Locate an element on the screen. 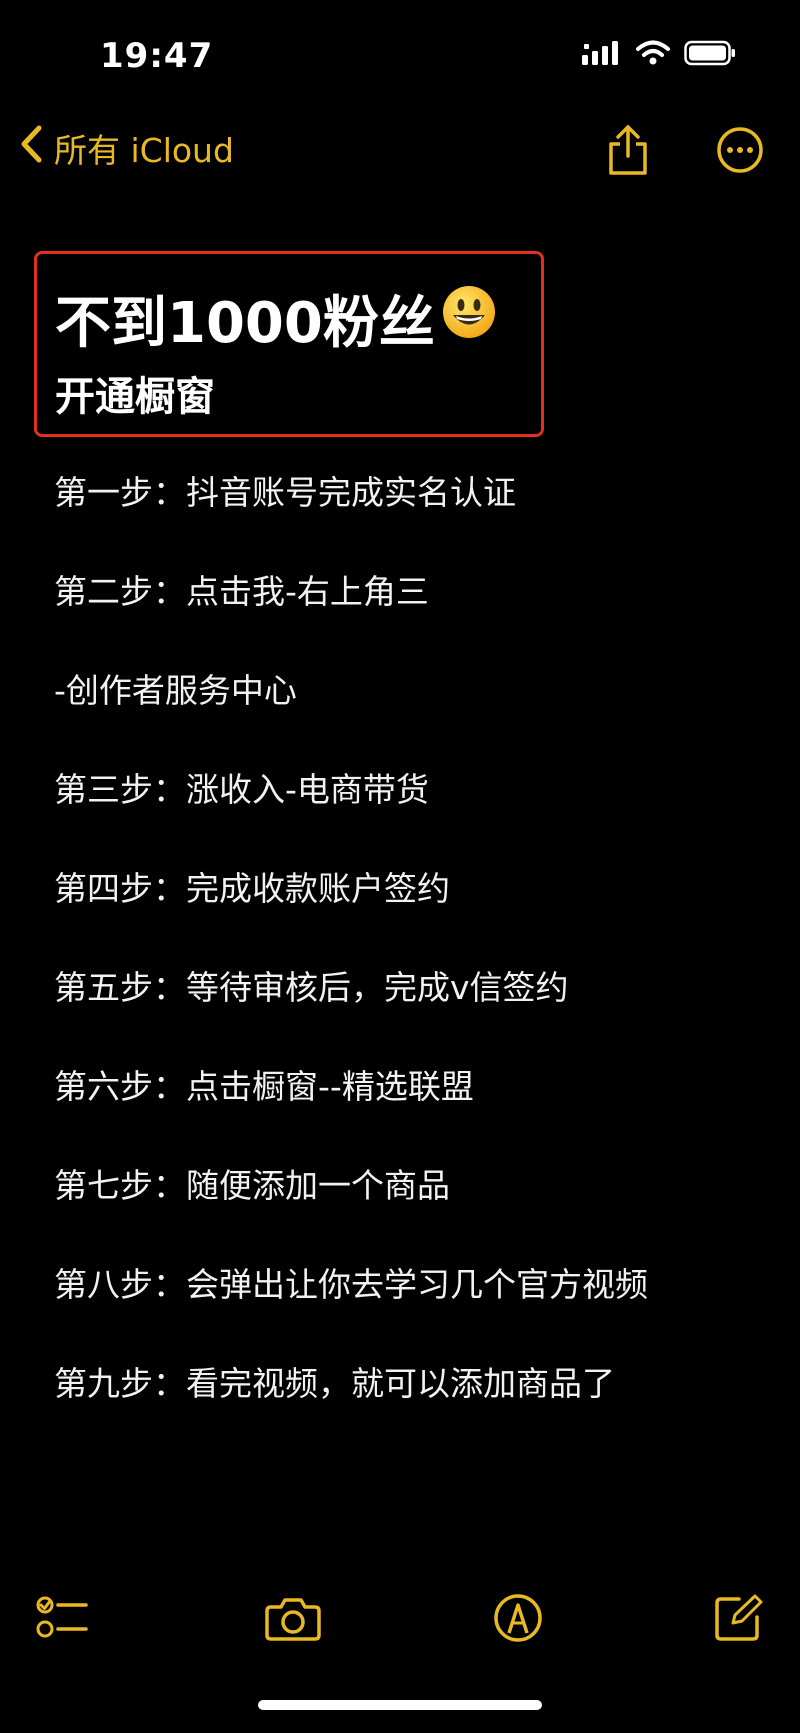  step-item: 第四步：完成收款账户签约 is located at coordinates (252, 888).